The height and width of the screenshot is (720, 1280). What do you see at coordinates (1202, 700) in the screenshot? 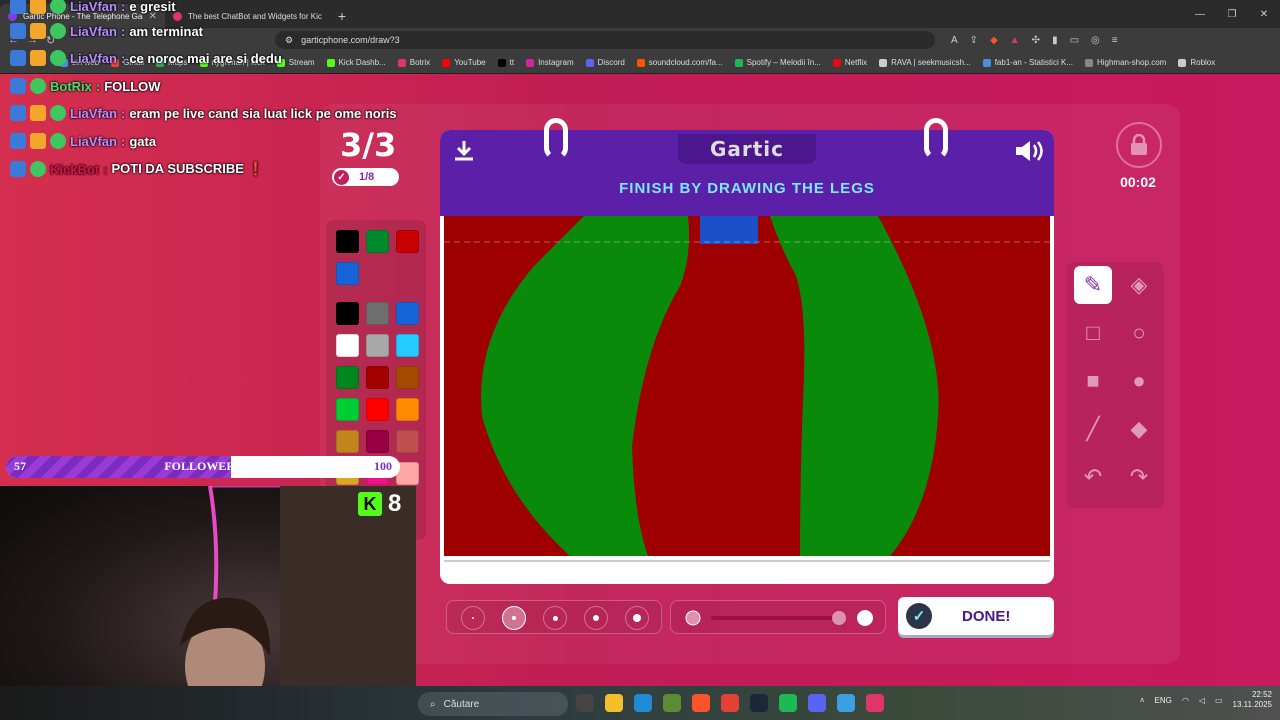
I see `volume-icon: ◁` at bounding box center [1202, 700].